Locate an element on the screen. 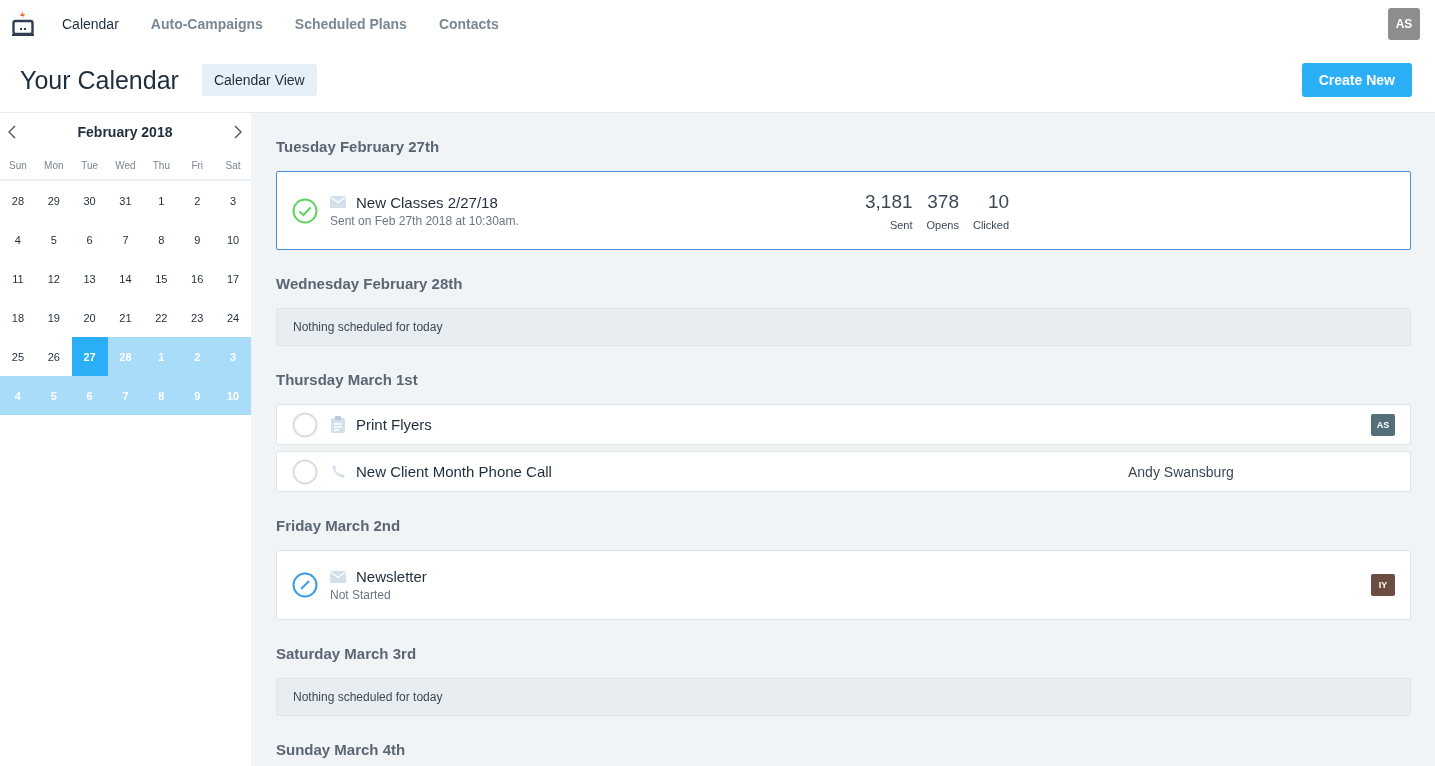 The image size is (1435, 766). calendar-day: 20 is located at coordinates (89, 317).